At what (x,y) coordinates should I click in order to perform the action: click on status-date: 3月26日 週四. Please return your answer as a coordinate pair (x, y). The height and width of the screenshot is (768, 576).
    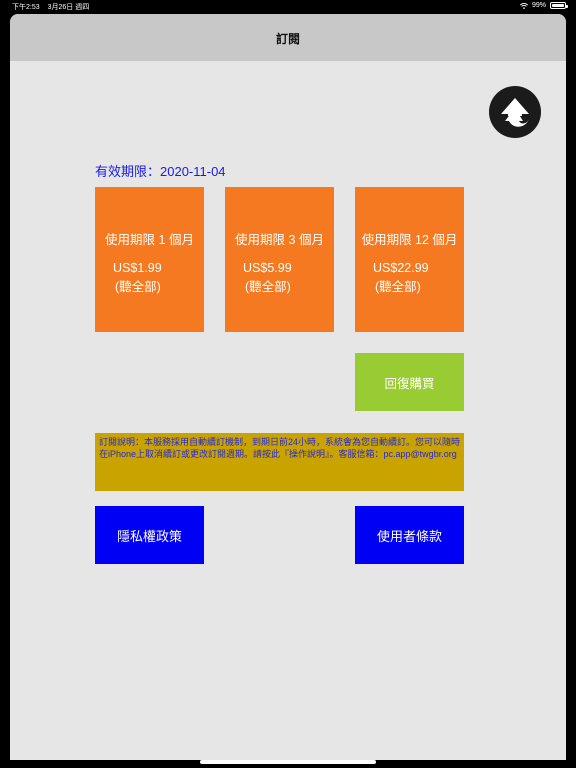
    Looking at the image, I should click on (68, 7).